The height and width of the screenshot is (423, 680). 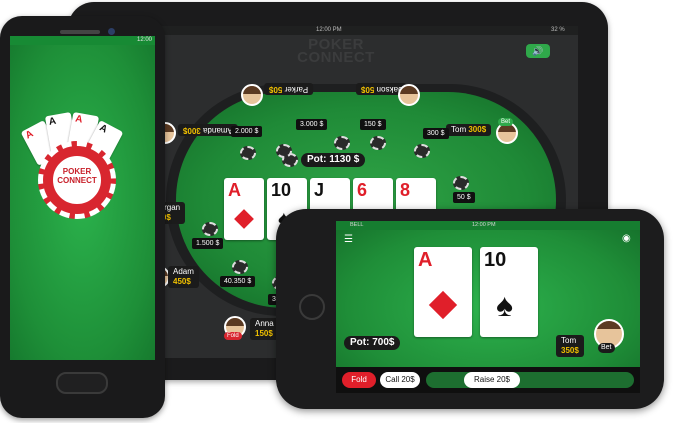 What do you see at coordinates (82, 40) in the screenshot?
I see `android-status-bar: 12:00` at bounding box center [82, 40].